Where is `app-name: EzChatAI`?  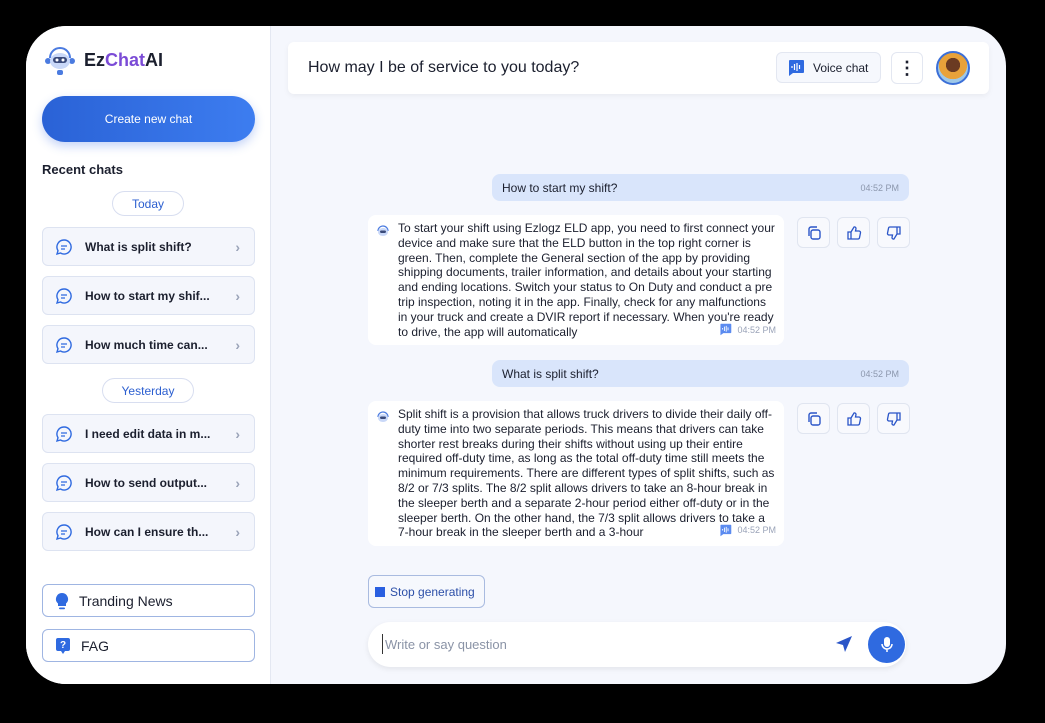 app-name: EzChatAI is located at coordinates (124, 59).